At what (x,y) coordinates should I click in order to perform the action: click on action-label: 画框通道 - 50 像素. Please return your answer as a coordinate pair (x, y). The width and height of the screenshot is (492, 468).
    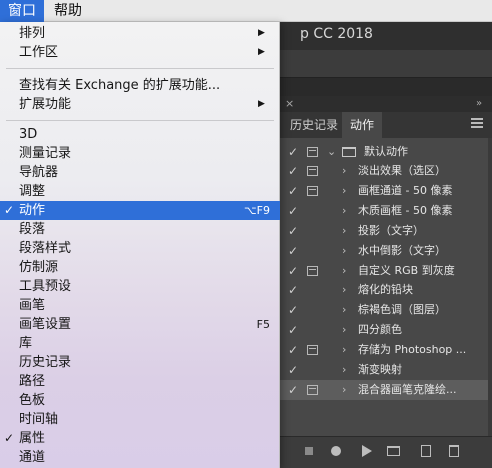
    Looking at the image, I should click on (405, 190).